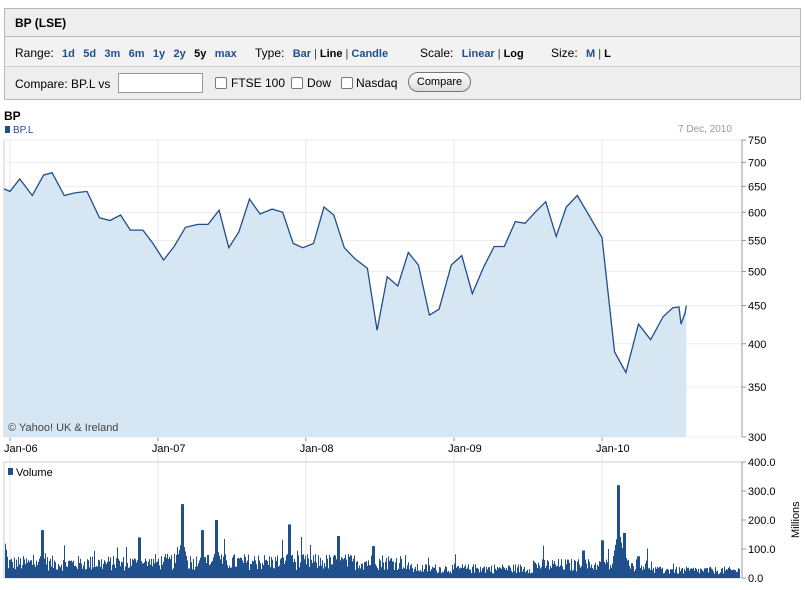  What do you see at coordinates (169, 449) in the screenshot?
I see `x-tick-label: Jan-07` at bounding box center [169, 449].